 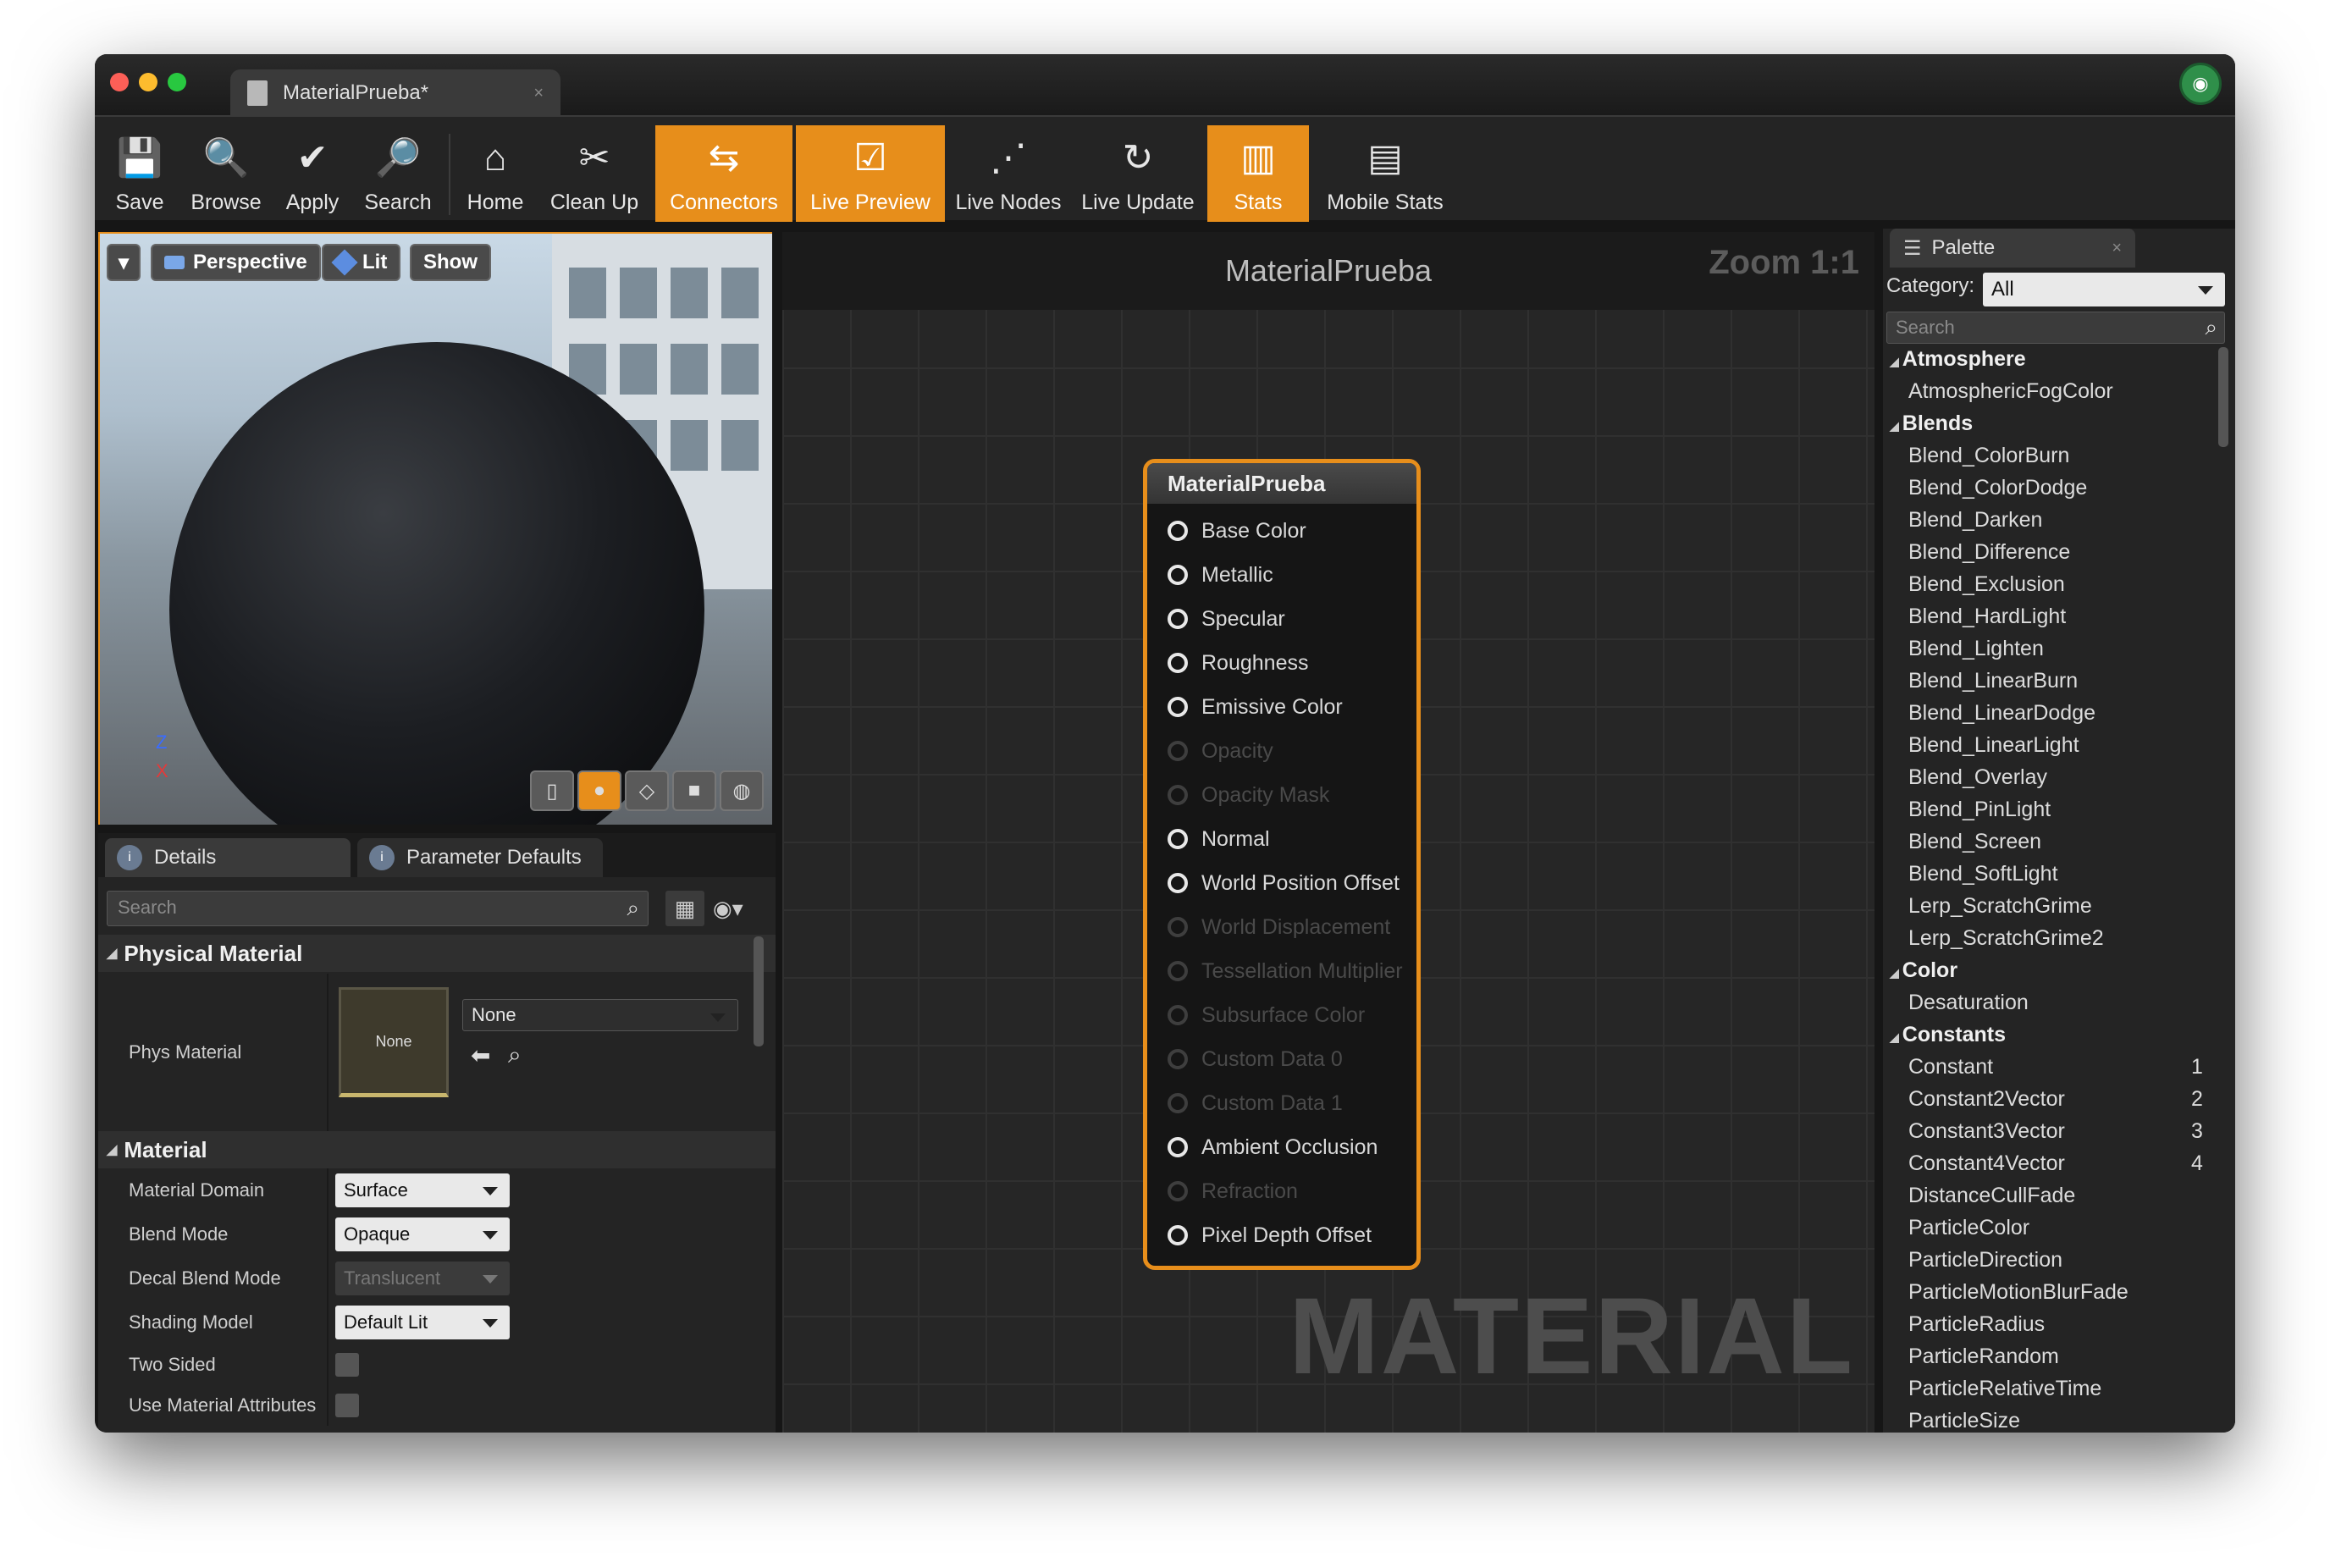 I want to click on close-window-button, so click(x=119, y=82).